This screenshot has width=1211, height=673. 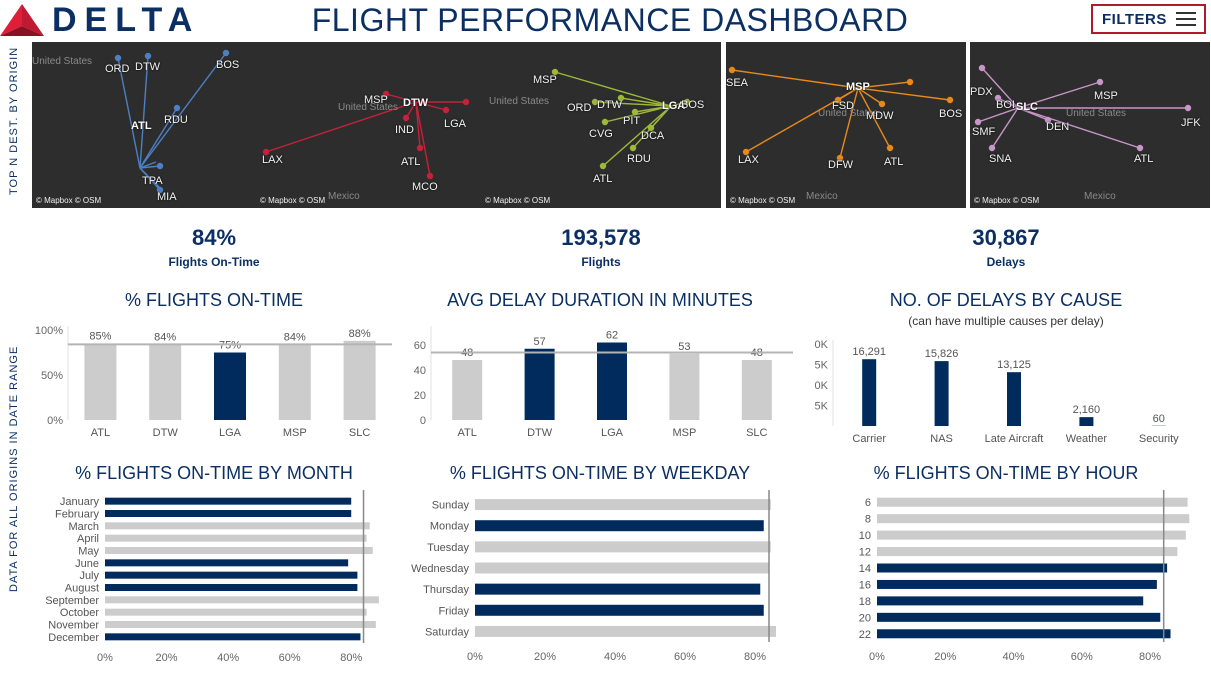 I want to click on kpi-flights: 193,578 Flights, so click(x=601, y=247).